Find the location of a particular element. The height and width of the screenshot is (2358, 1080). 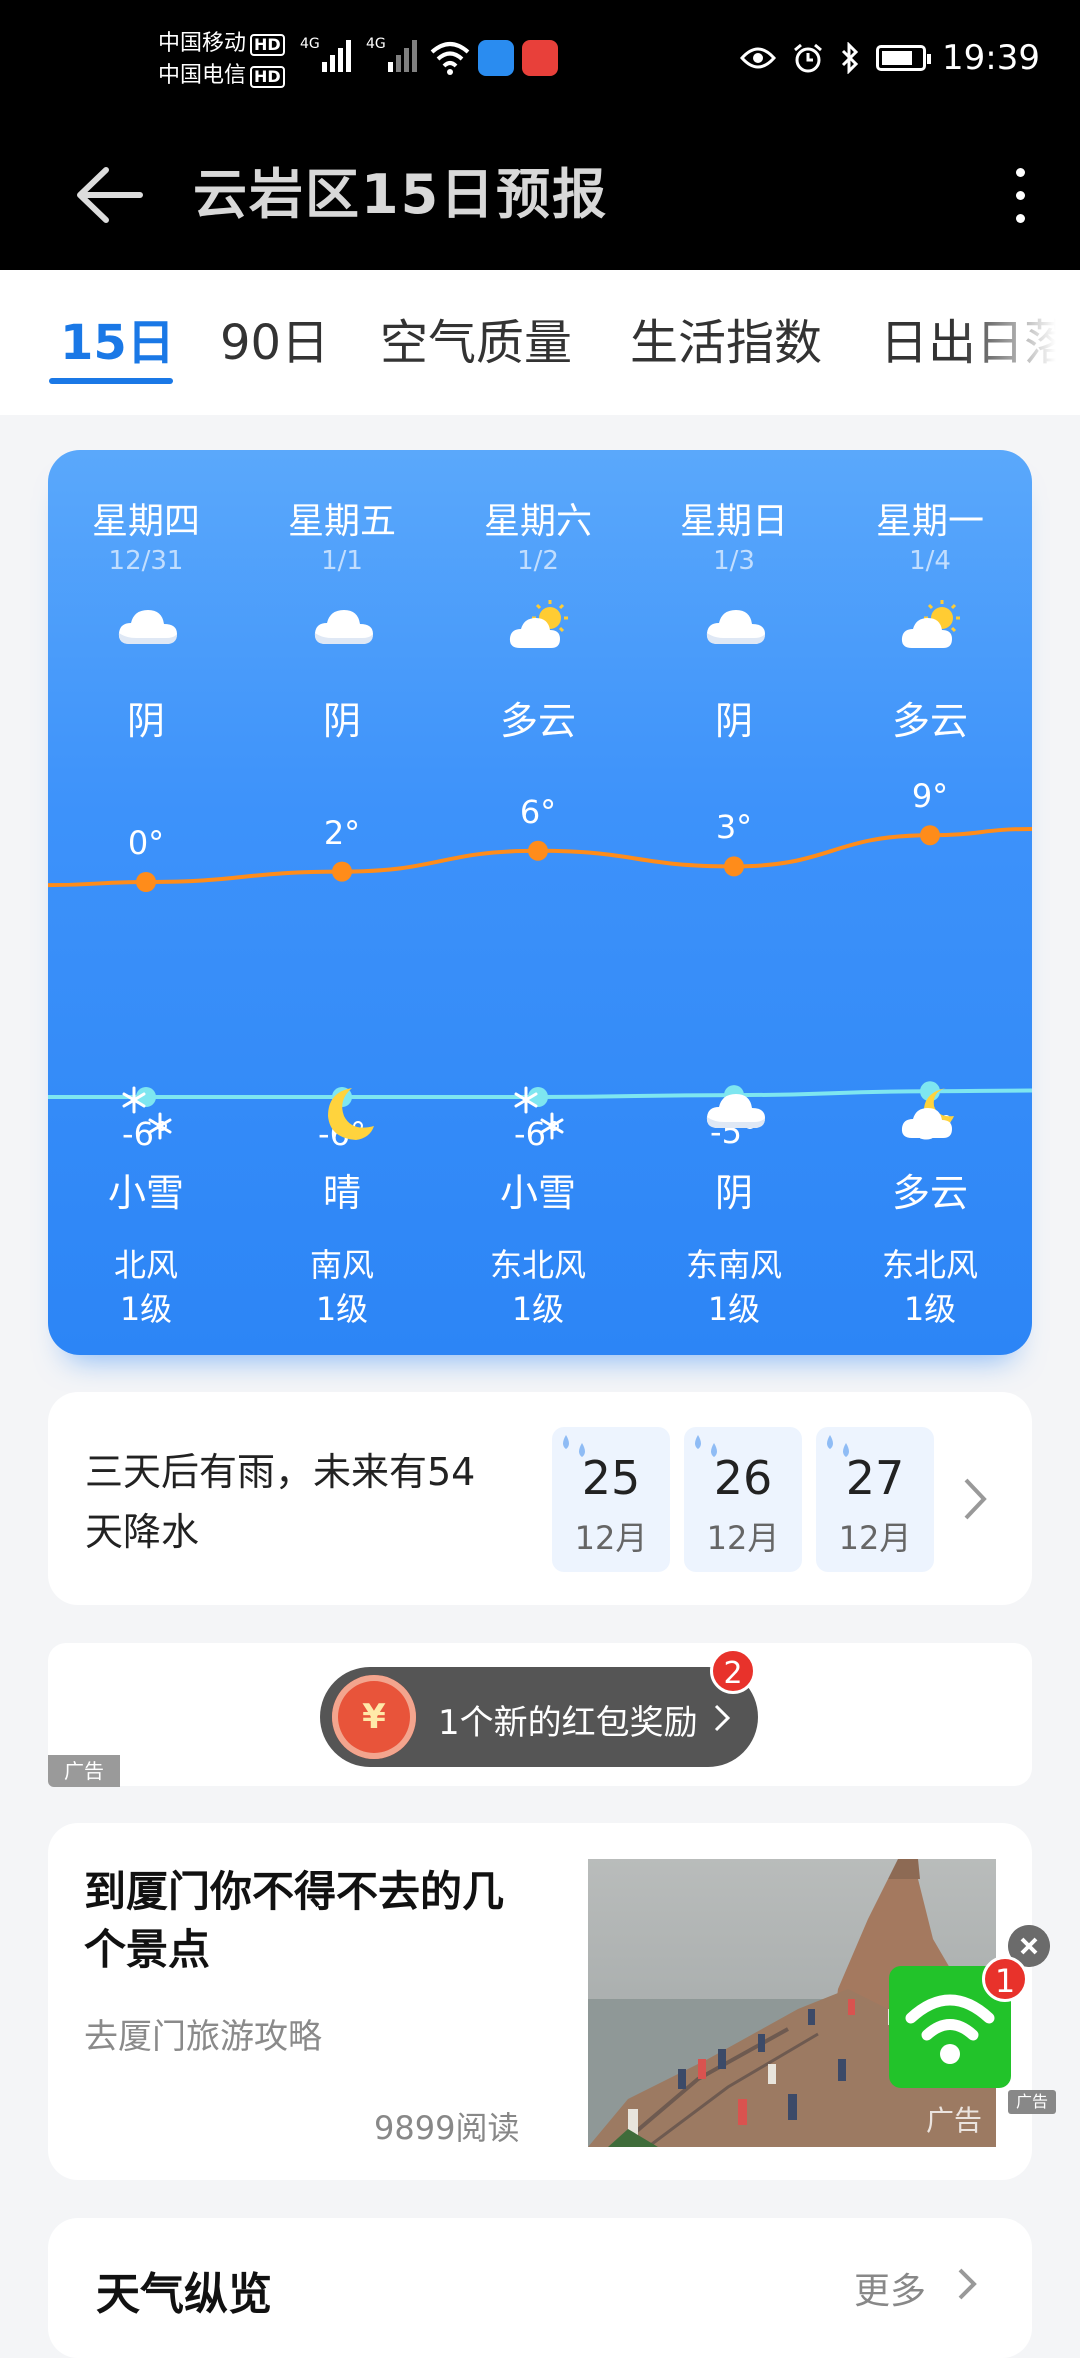

wifi-icon is located at coordinates (450, 58).